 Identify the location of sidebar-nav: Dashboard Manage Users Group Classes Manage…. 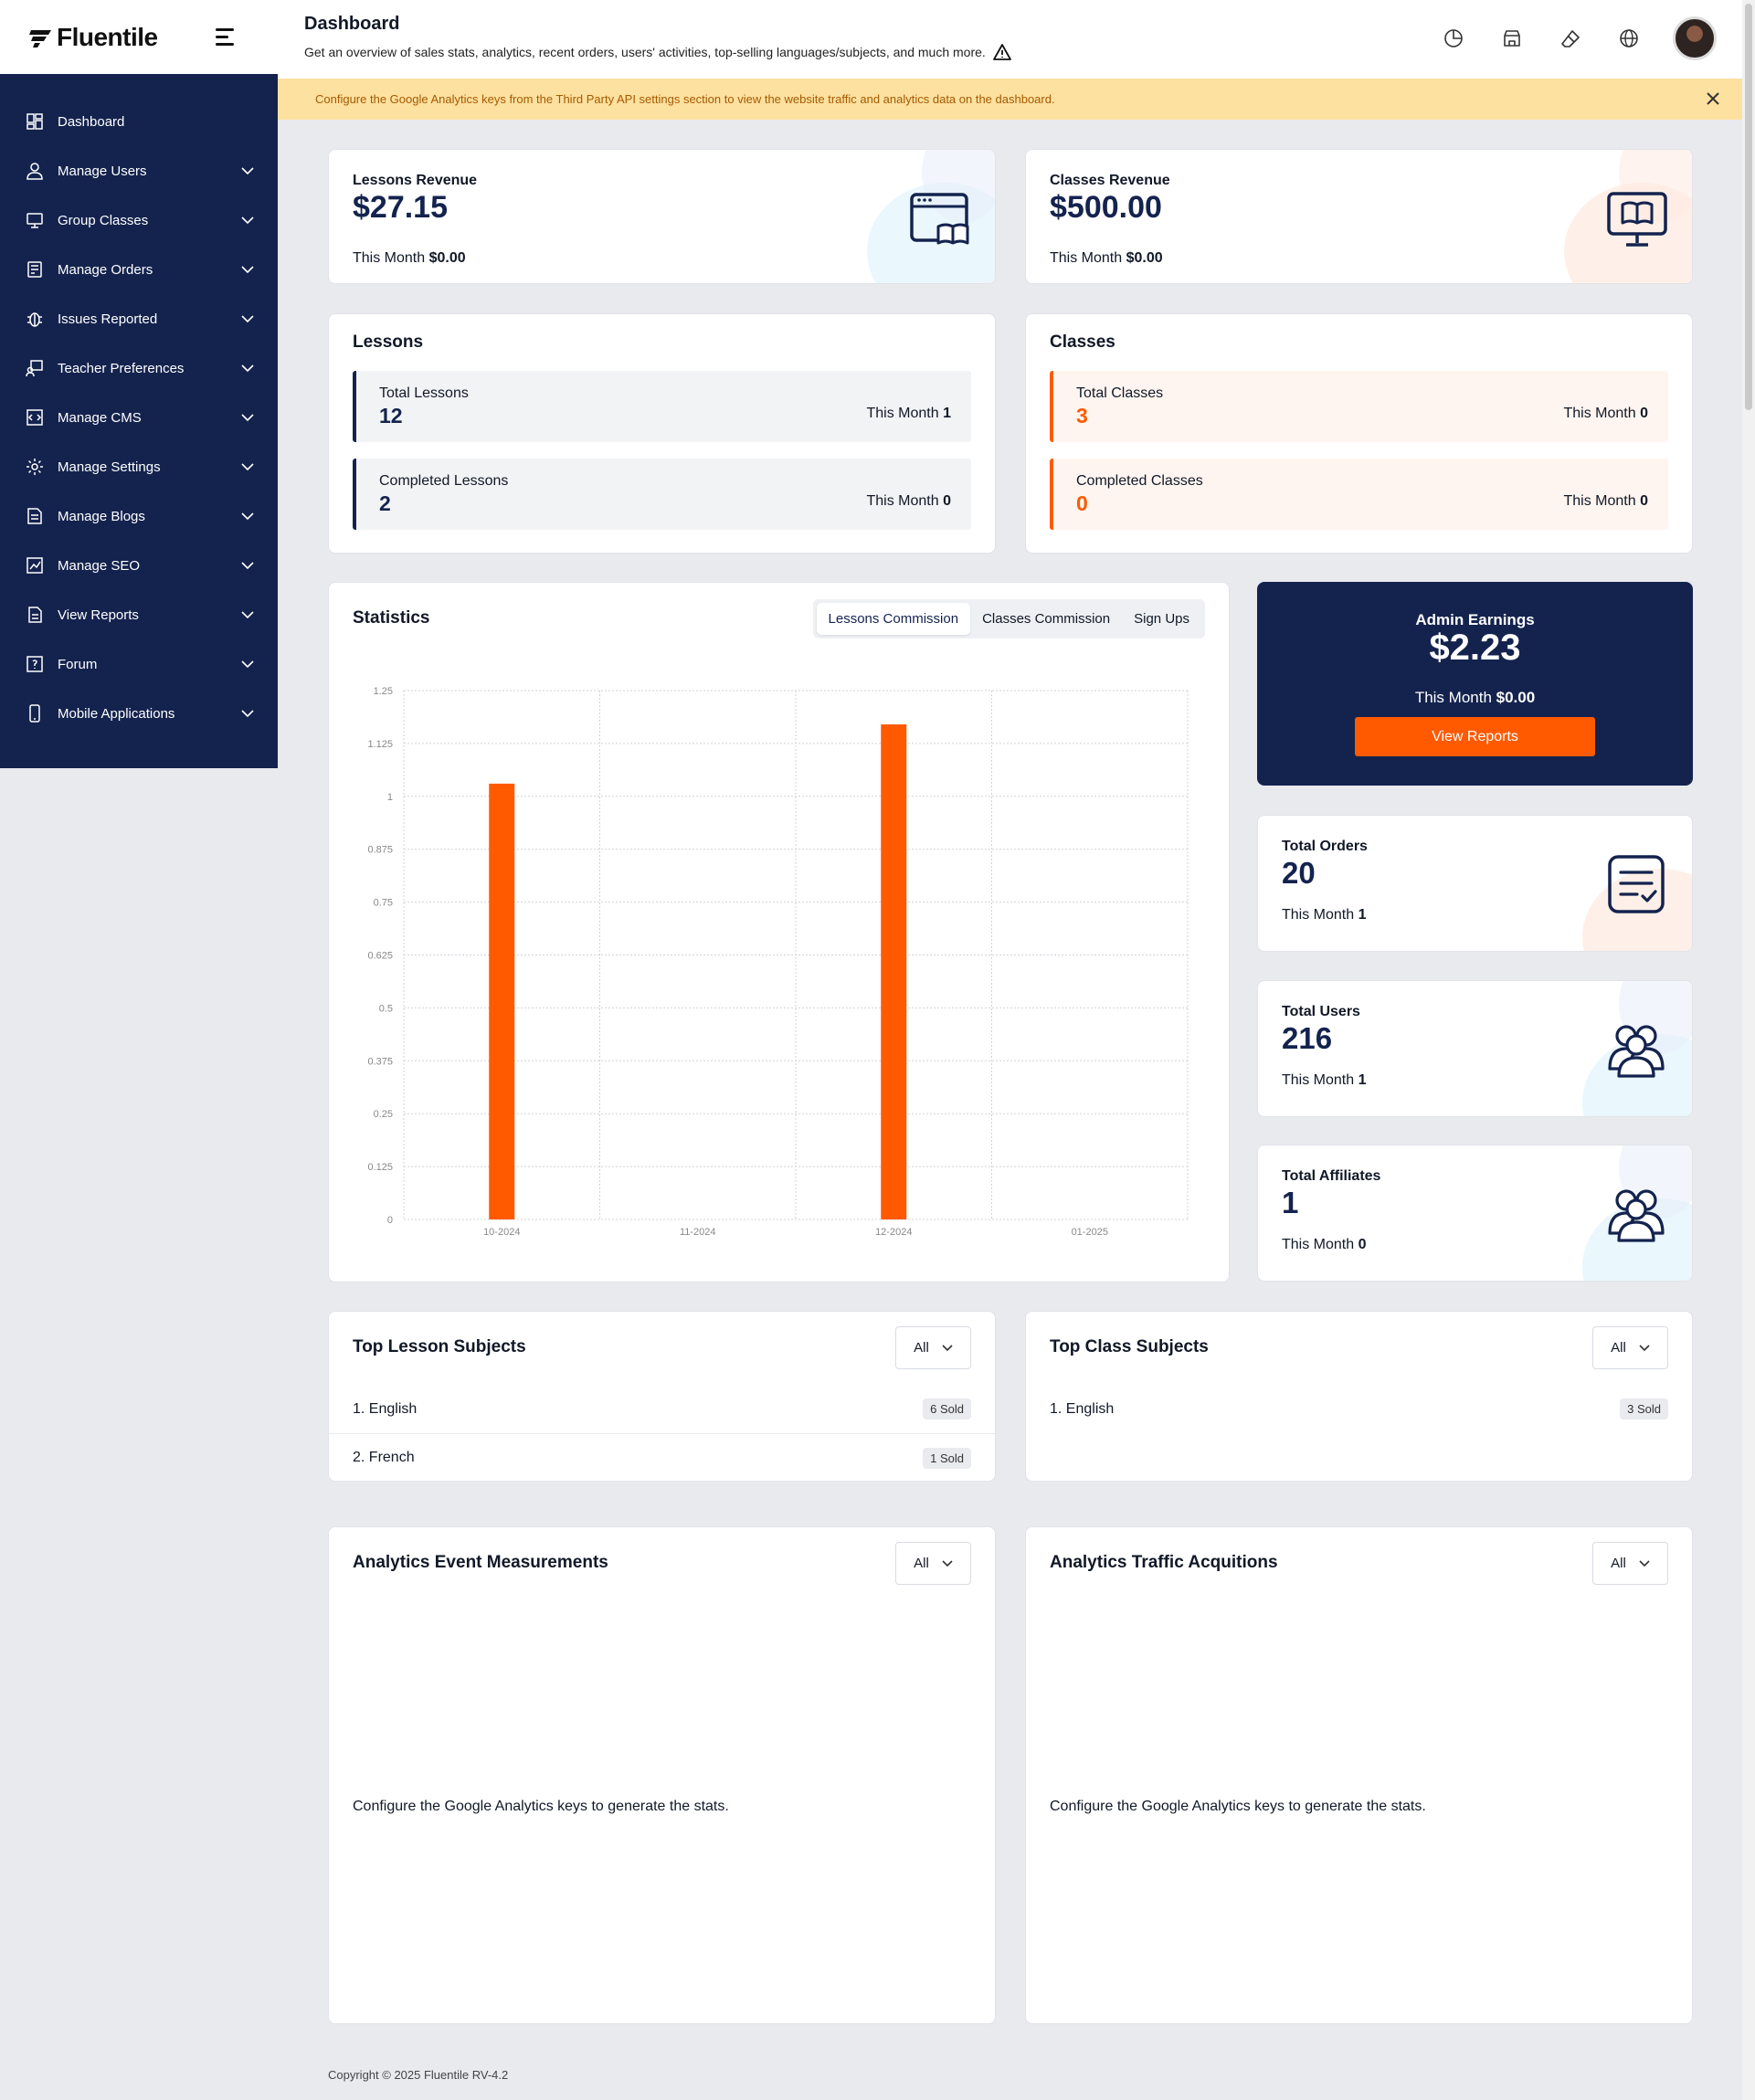
(139, 406).